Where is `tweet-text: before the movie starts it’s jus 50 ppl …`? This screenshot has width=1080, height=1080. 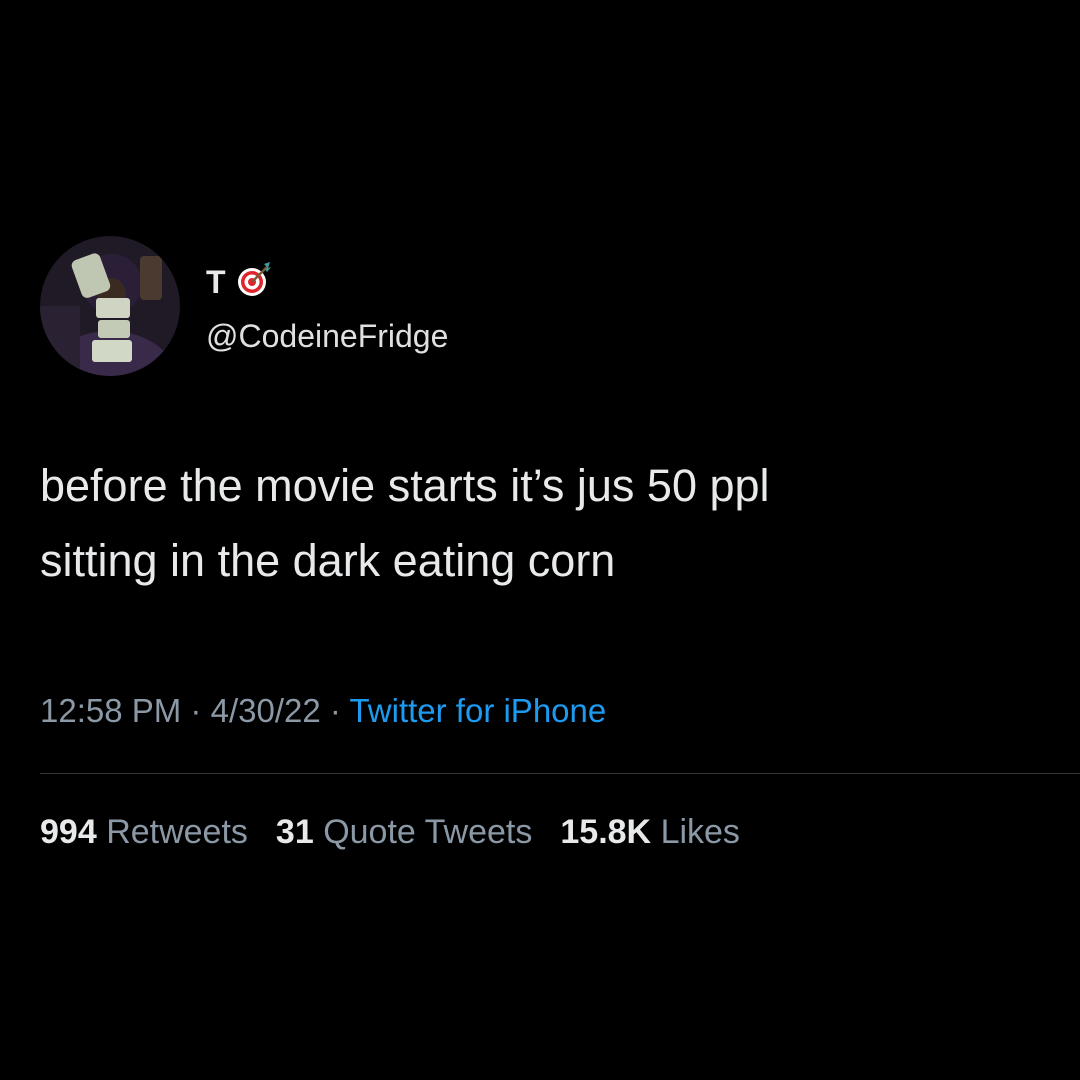
tweet-text: before the movie starts it’s jus 50 ppl … is located at coordinates (405, 523).